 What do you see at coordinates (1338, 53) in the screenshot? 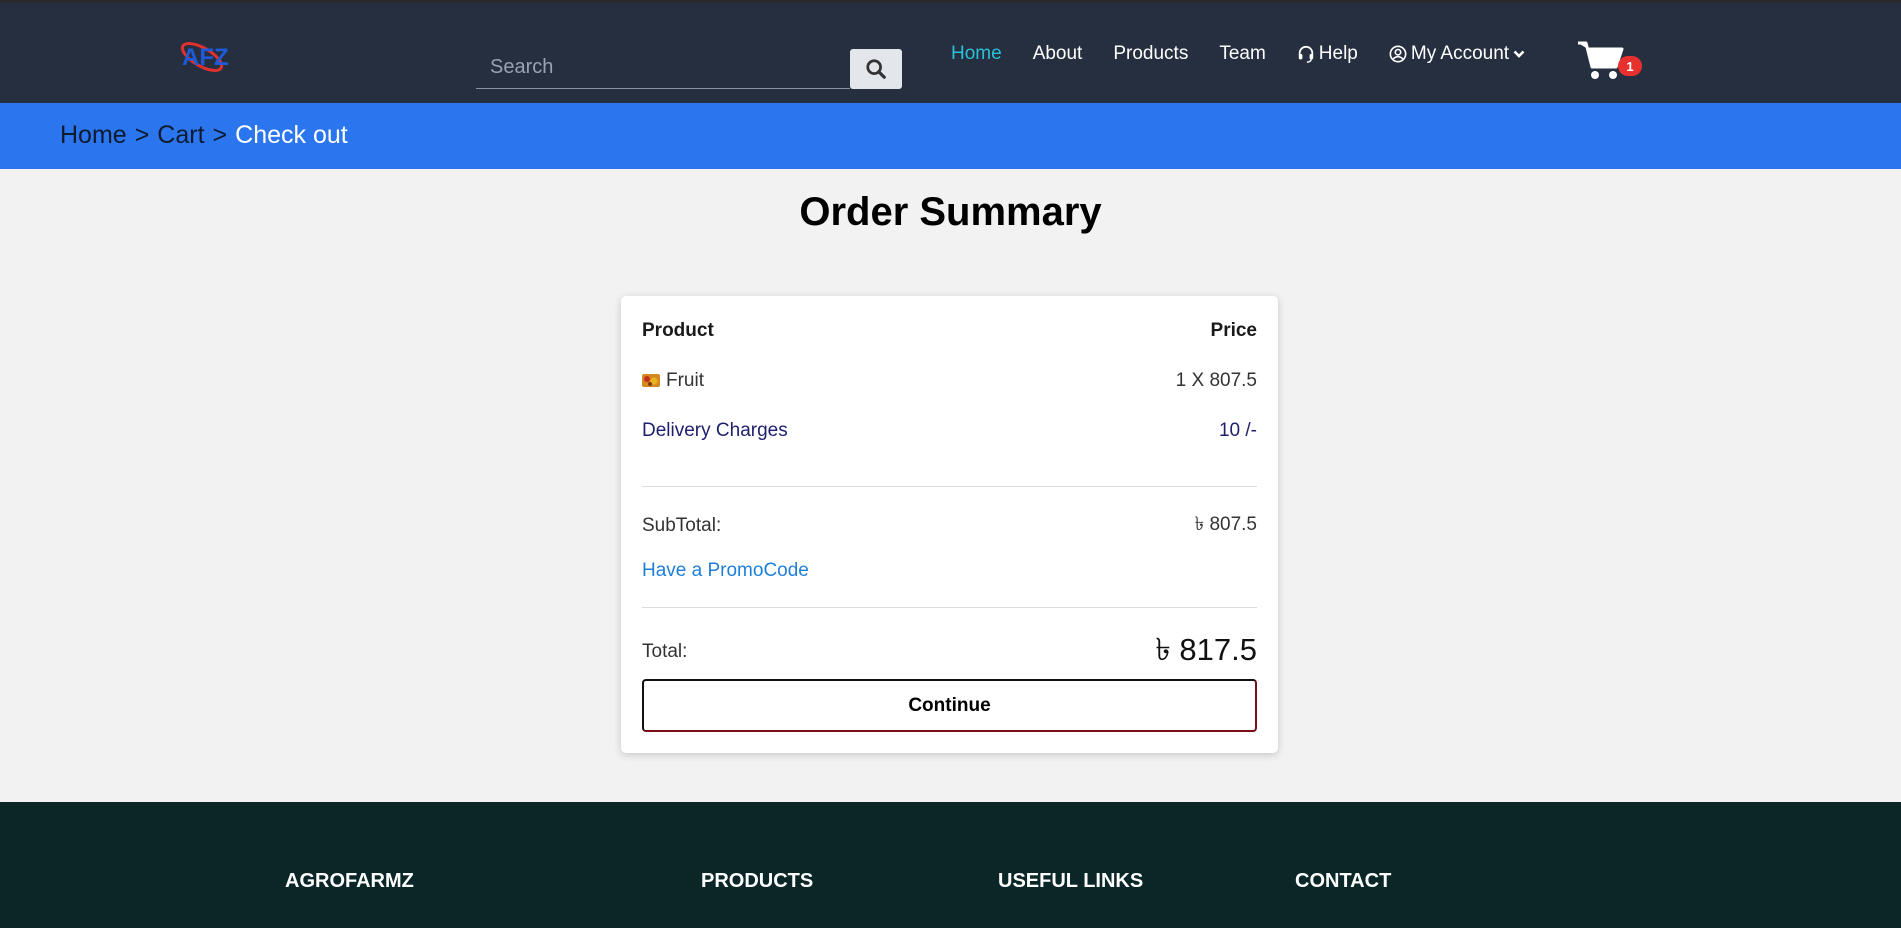
I see `nav-help-label: Help` at bounding box center [1338, 53].